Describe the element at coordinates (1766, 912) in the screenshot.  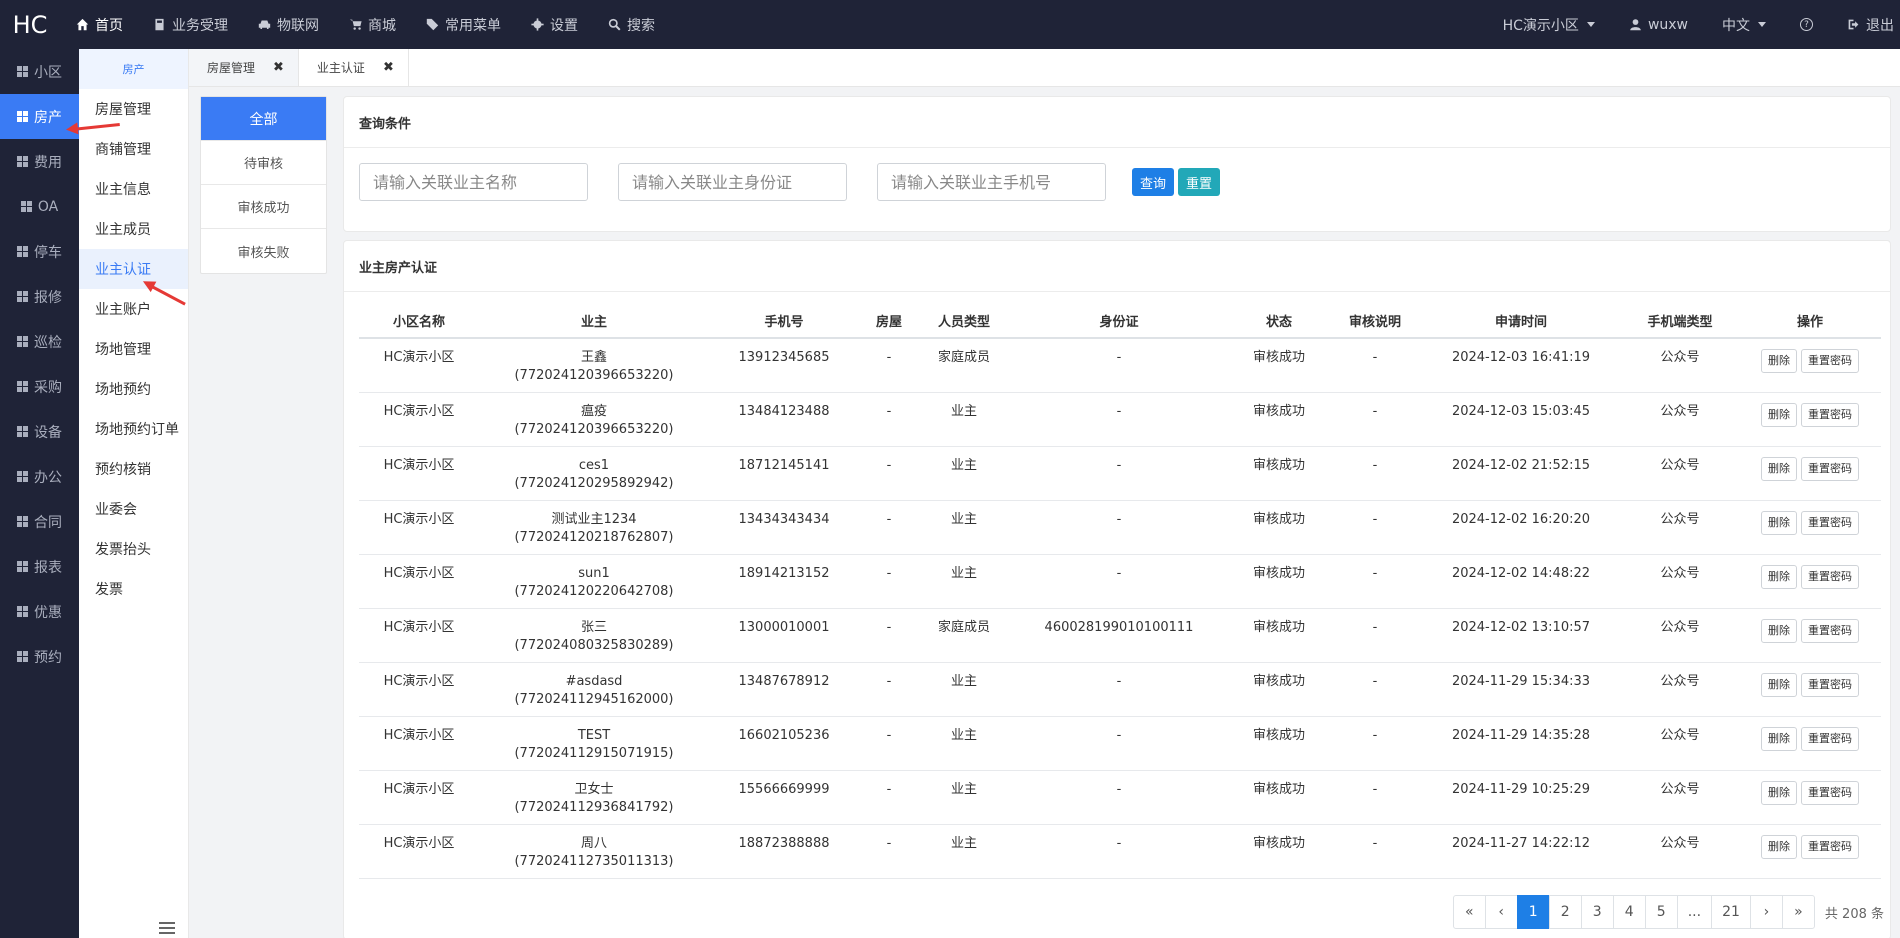
I see `page-next: ›` at that location.